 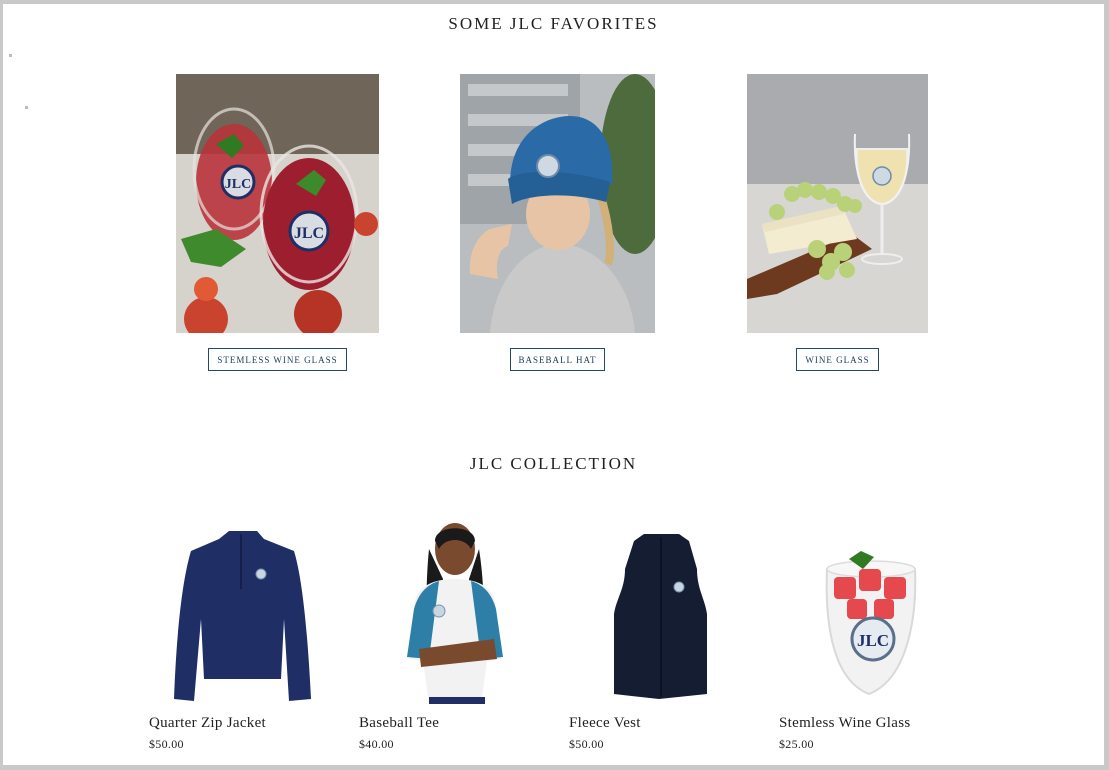 I want to click on product-name: Quarter Zip Jacket, so click(x=244, y=723).